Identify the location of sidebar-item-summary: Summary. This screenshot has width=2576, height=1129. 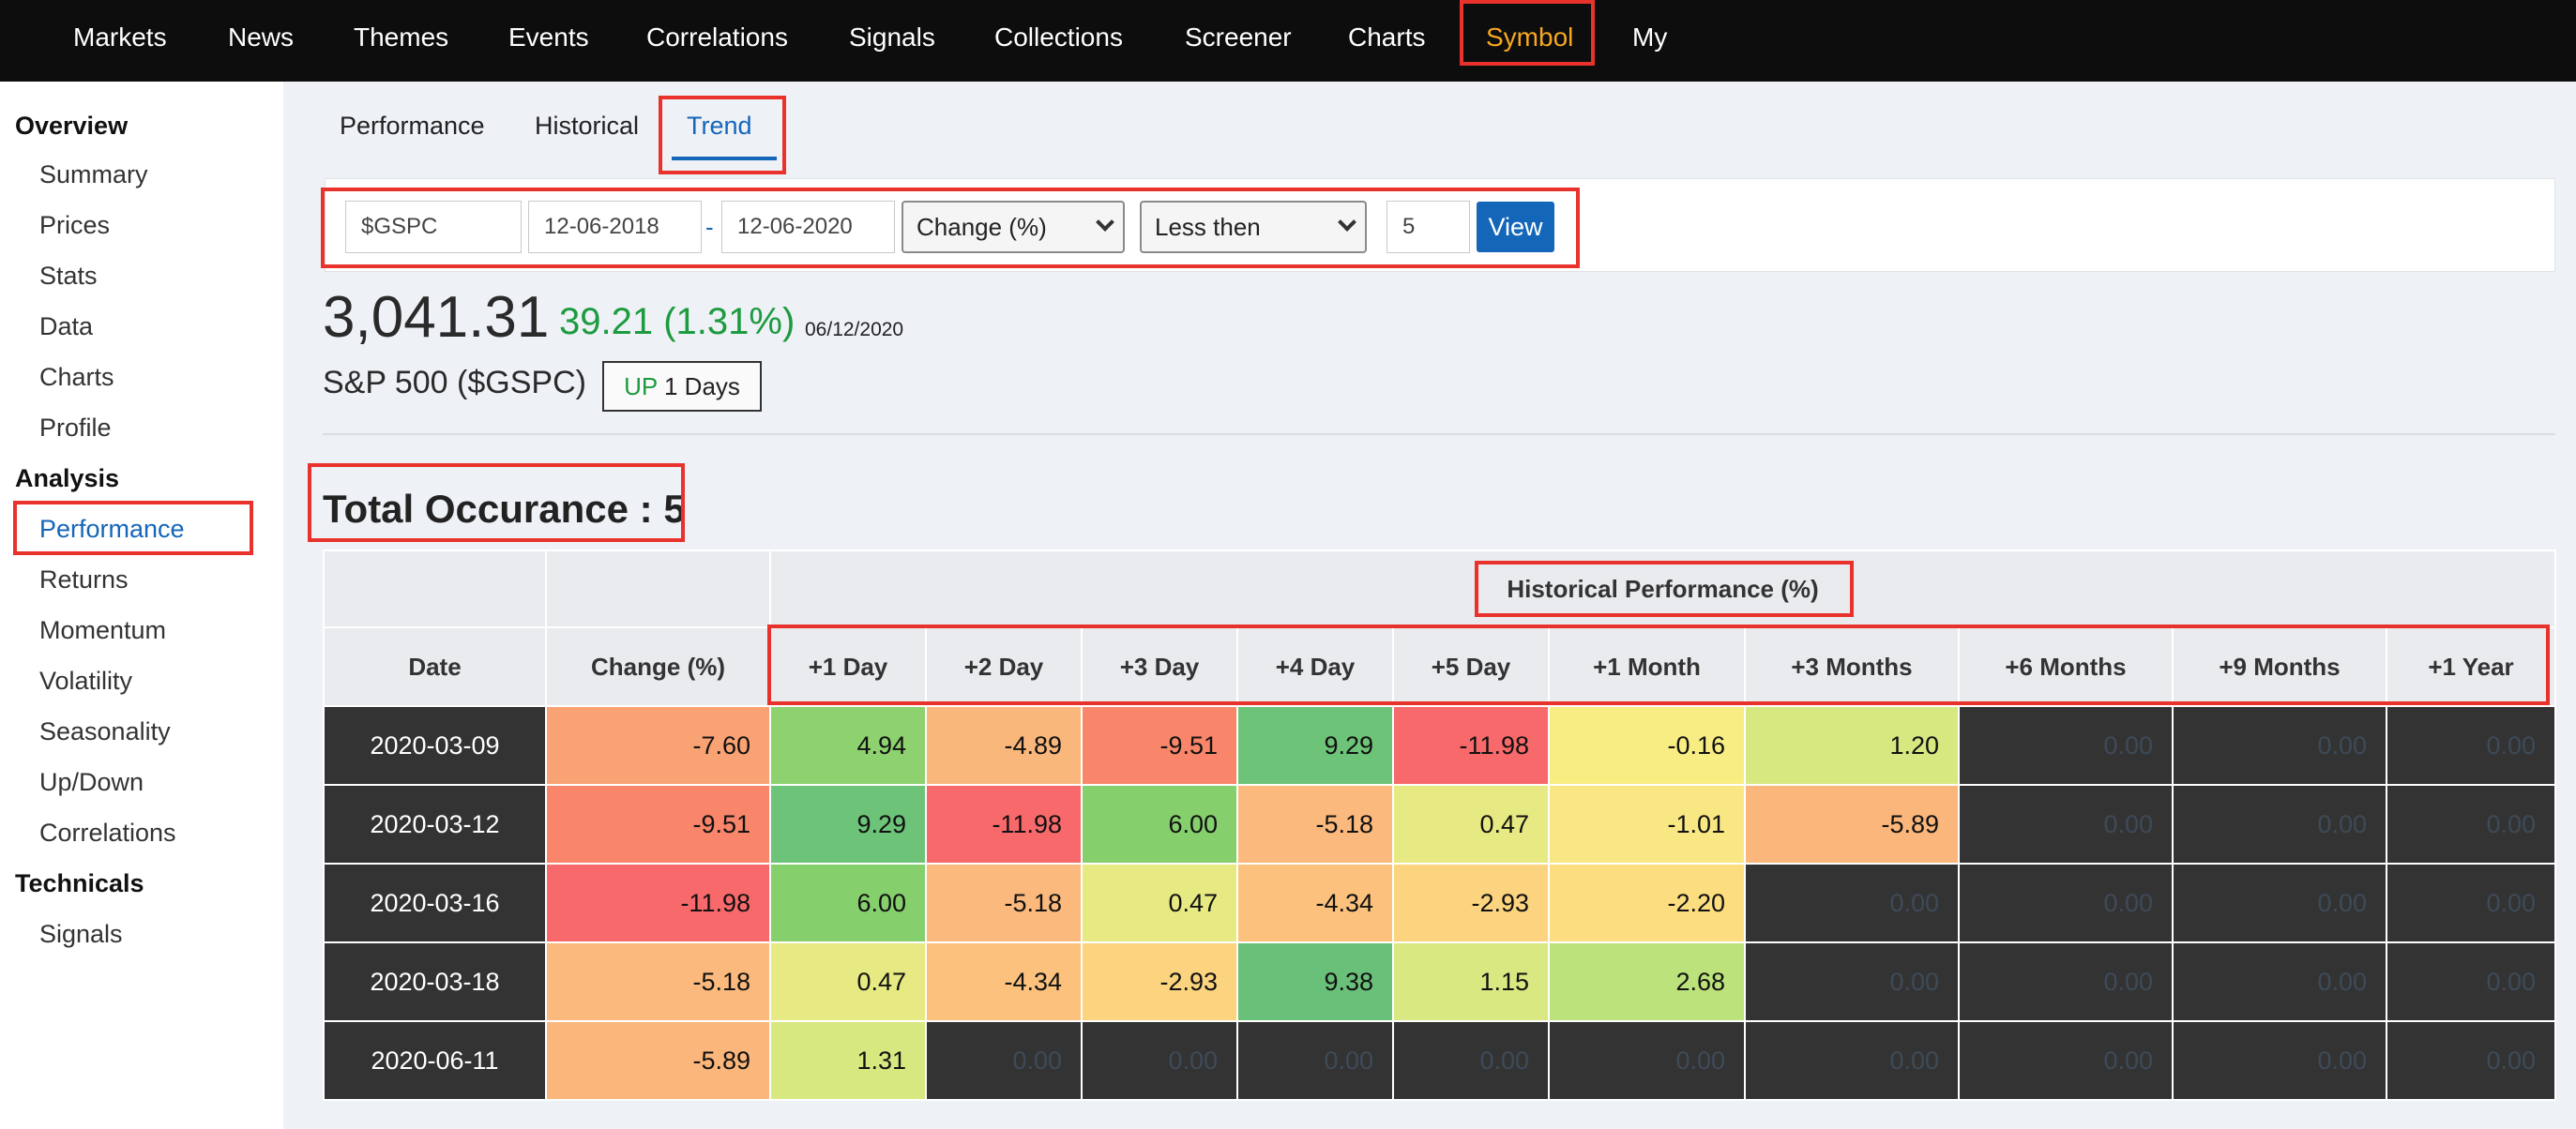
(93, 174).